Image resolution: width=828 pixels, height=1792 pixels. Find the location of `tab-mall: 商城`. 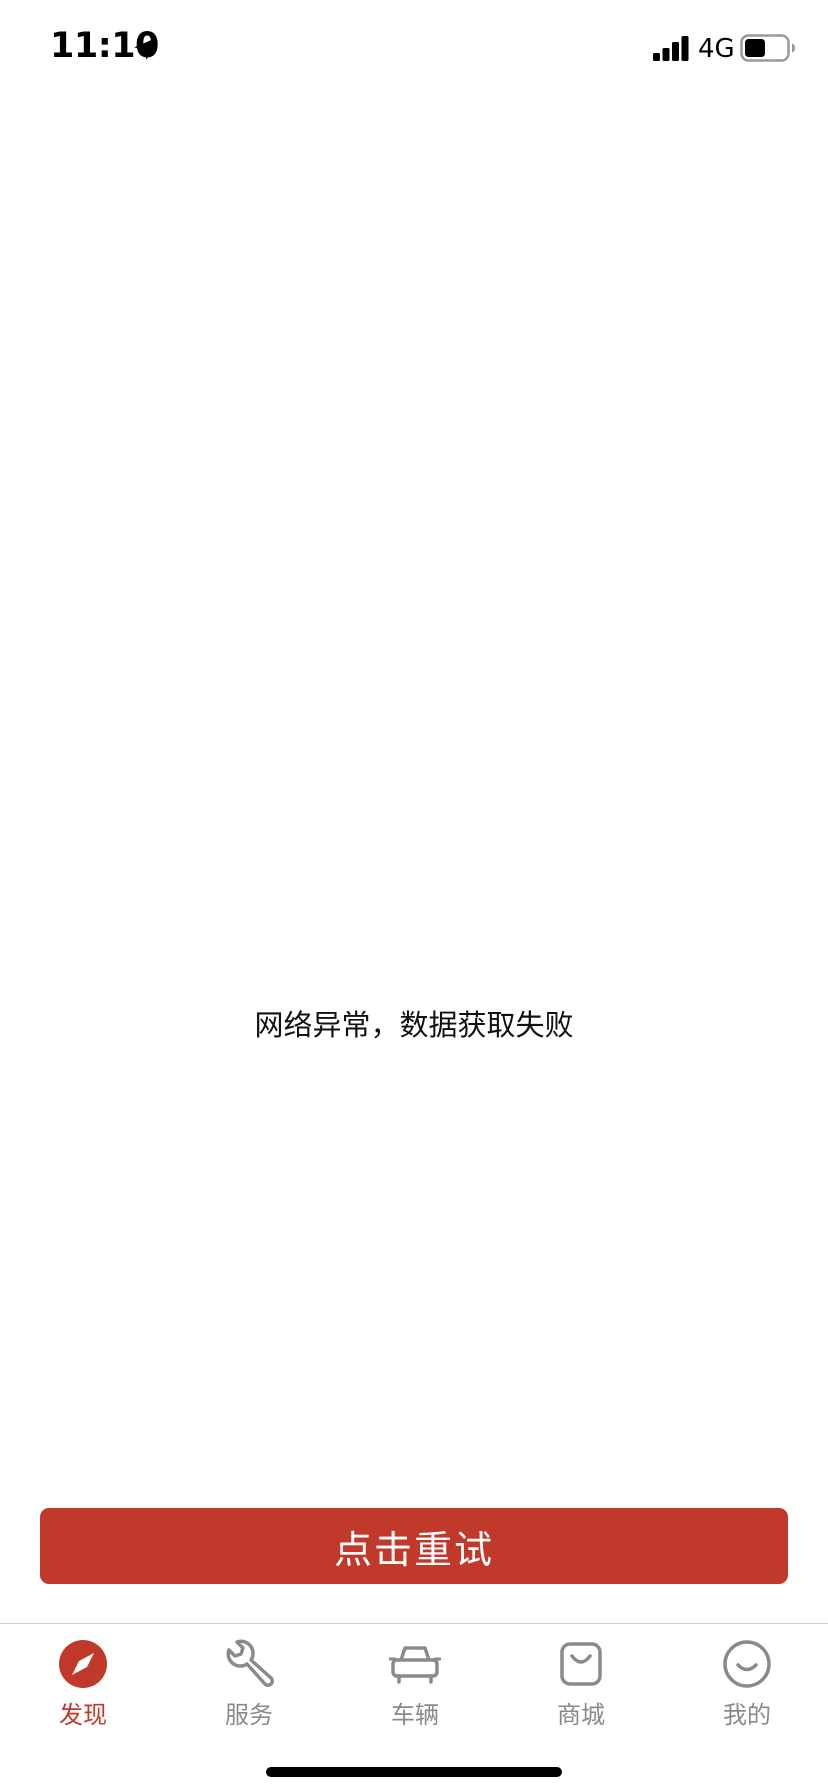

tab-mall: 商城 is located at coordinates (581, 1688).